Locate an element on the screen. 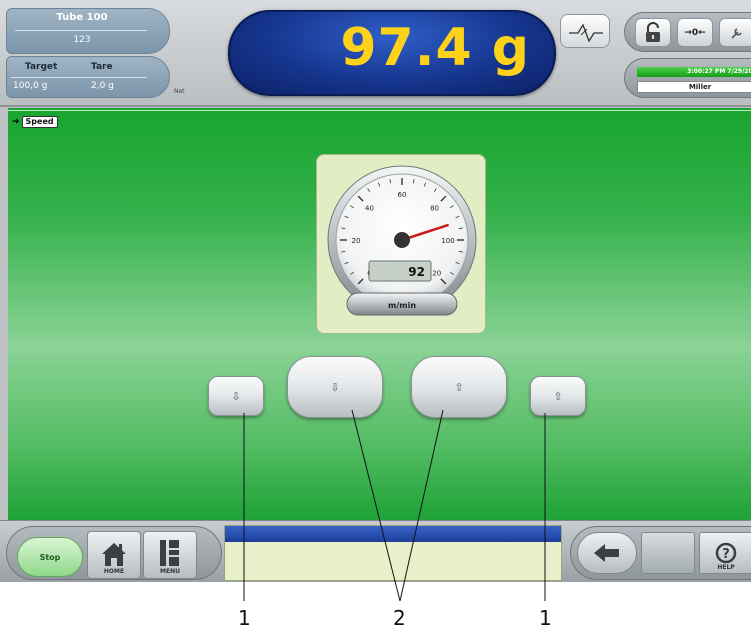 The width and height of the screenshot is (751, 635). mode-button is located at coordinates (585, 31).